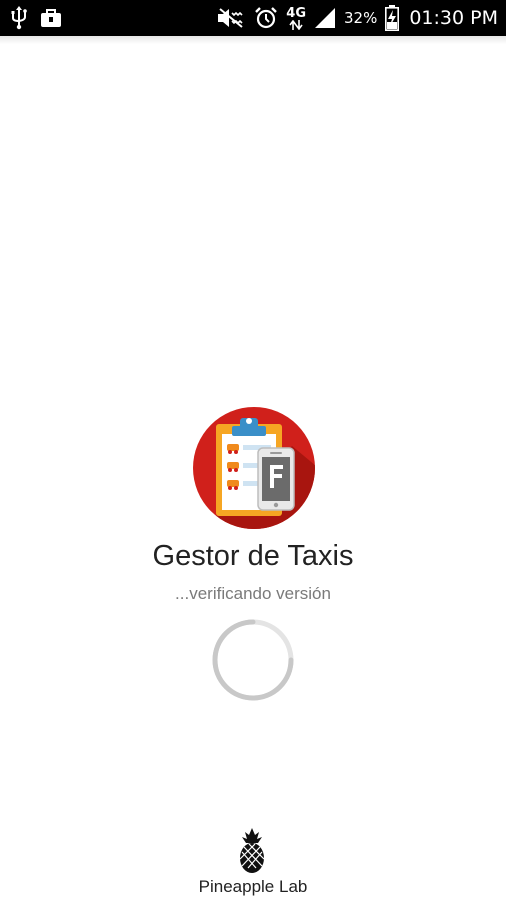 The image size is (506, 900). I want to click on battery-percent: 32%, so click(361, 18).